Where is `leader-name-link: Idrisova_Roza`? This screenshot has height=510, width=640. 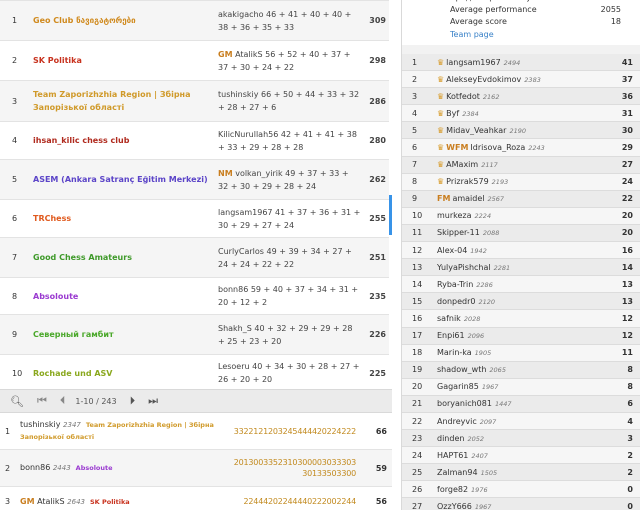
leader-name-link: Idrisova_Roza is located at coordinates (497, 147).